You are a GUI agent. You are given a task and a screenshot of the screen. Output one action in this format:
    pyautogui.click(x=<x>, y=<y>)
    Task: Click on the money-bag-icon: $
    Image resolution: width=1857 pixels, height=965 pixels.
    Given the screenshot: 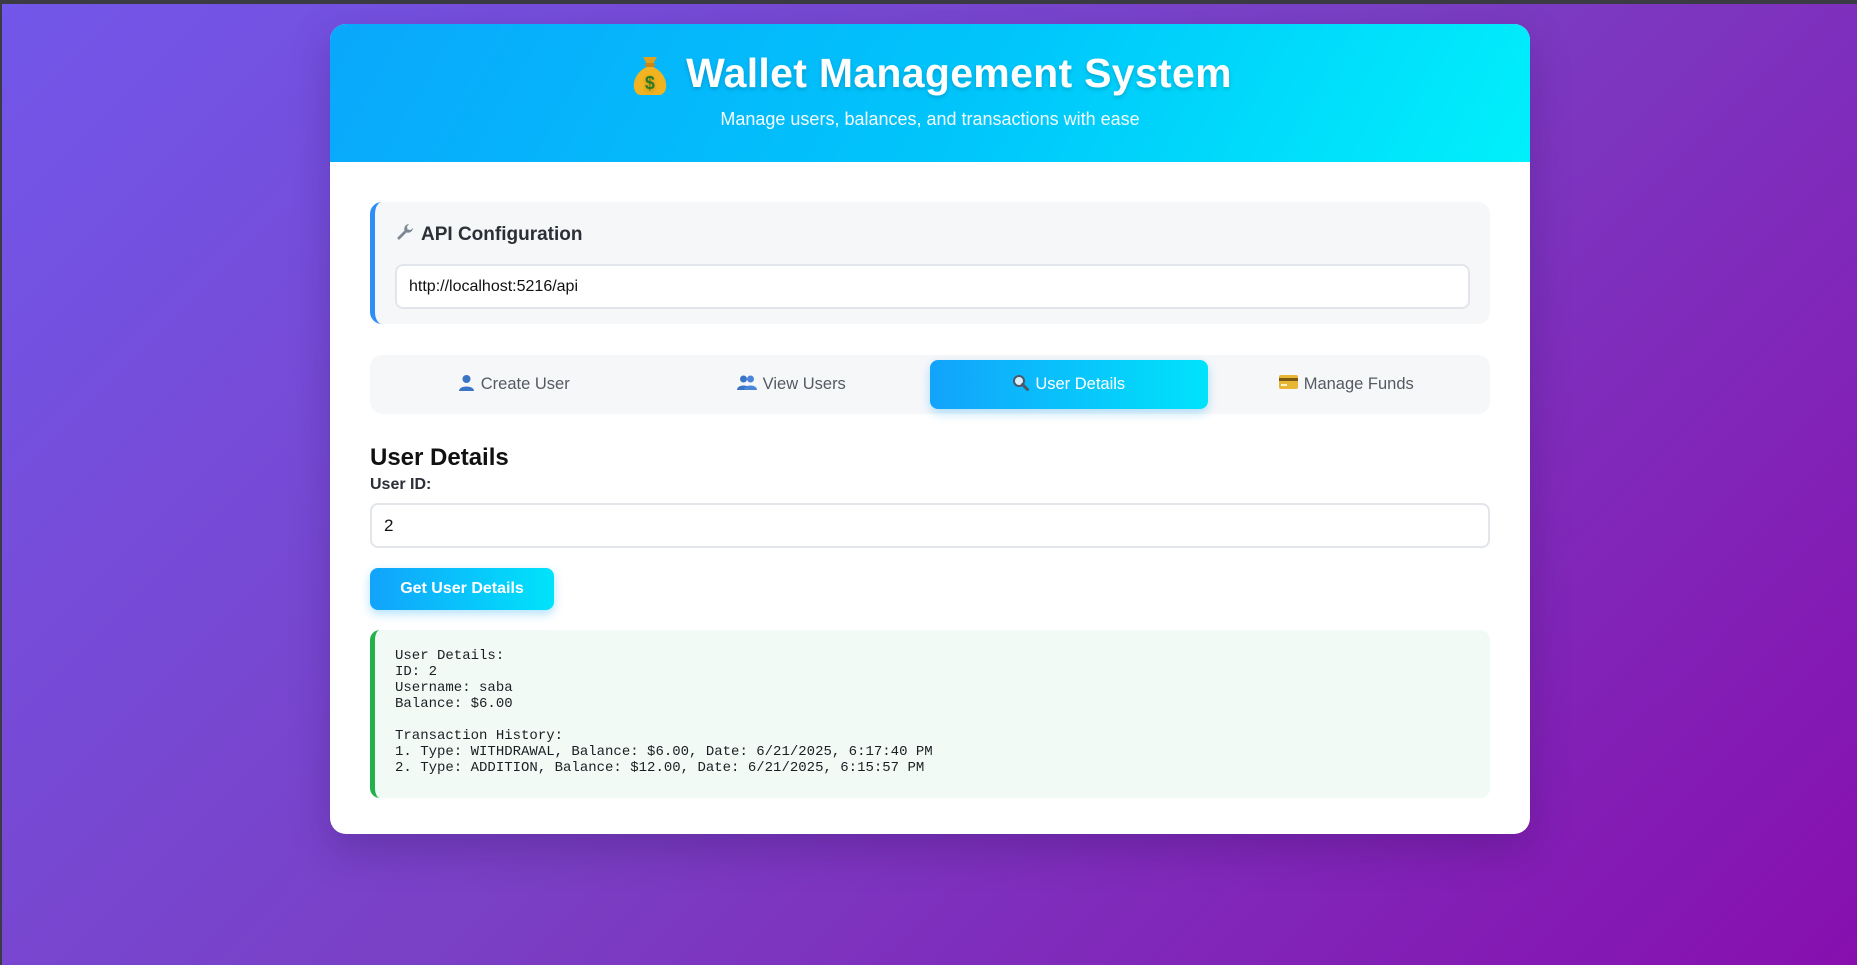 What is the action you would take?
    pyautogui.click(x=650, y=74)
    